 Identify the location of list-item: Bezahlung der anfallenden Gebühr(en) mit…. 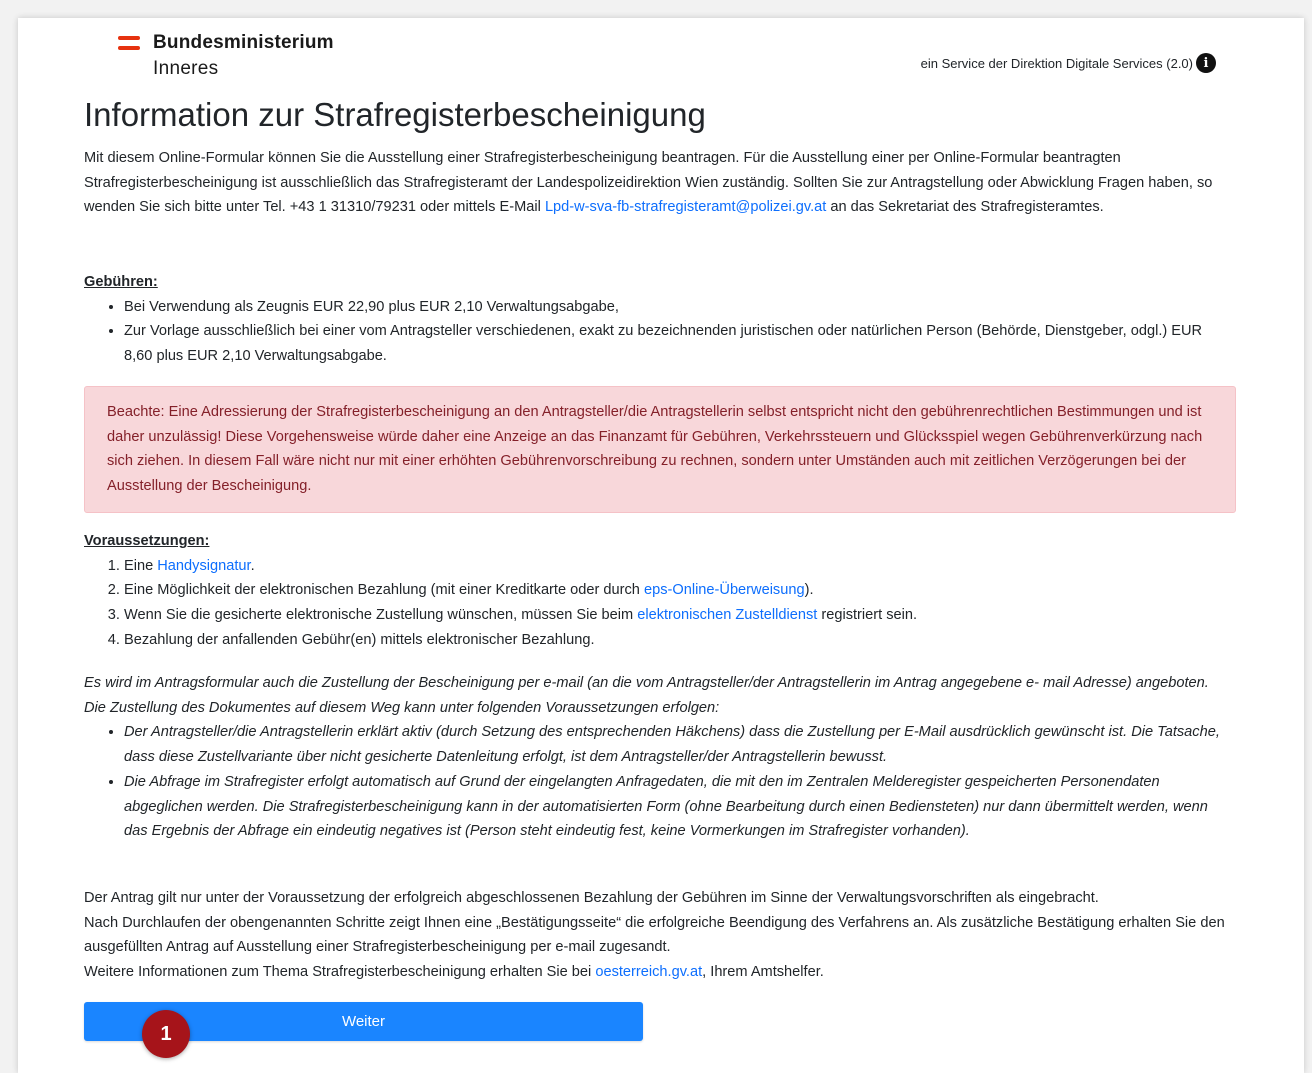
(679, 640).